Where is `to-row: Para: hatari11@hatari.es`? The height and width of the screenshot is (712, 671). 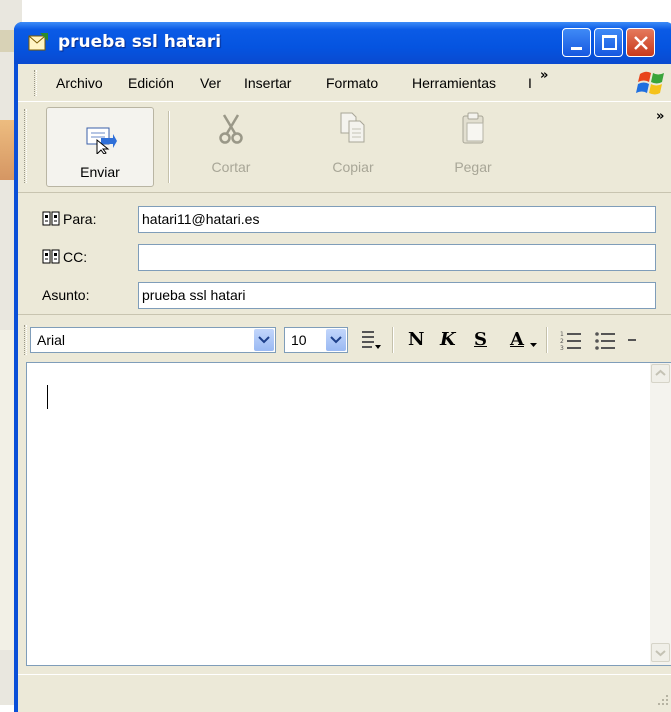
to-row: Para: hatari11@hatari.es is located at coordinates (344, 220).